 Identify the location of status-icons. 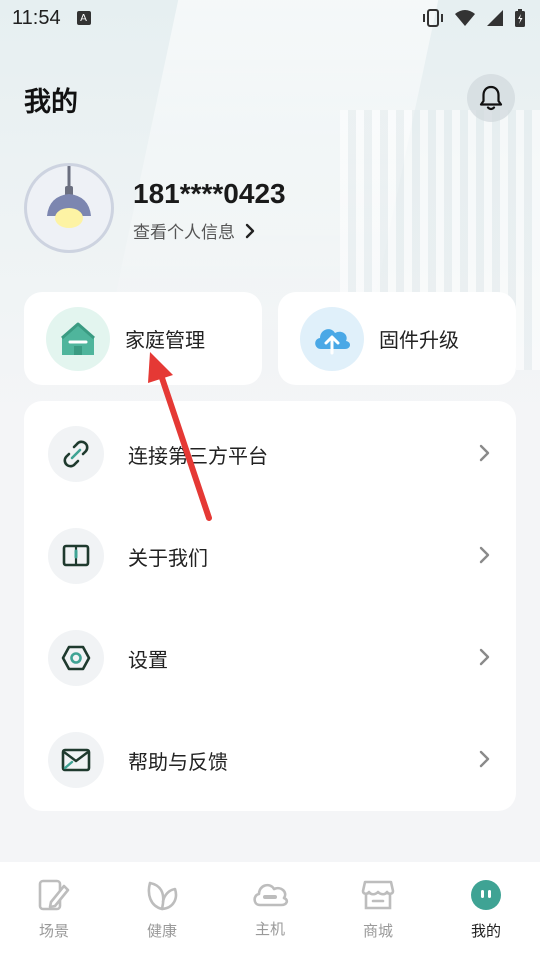
(474, 18).